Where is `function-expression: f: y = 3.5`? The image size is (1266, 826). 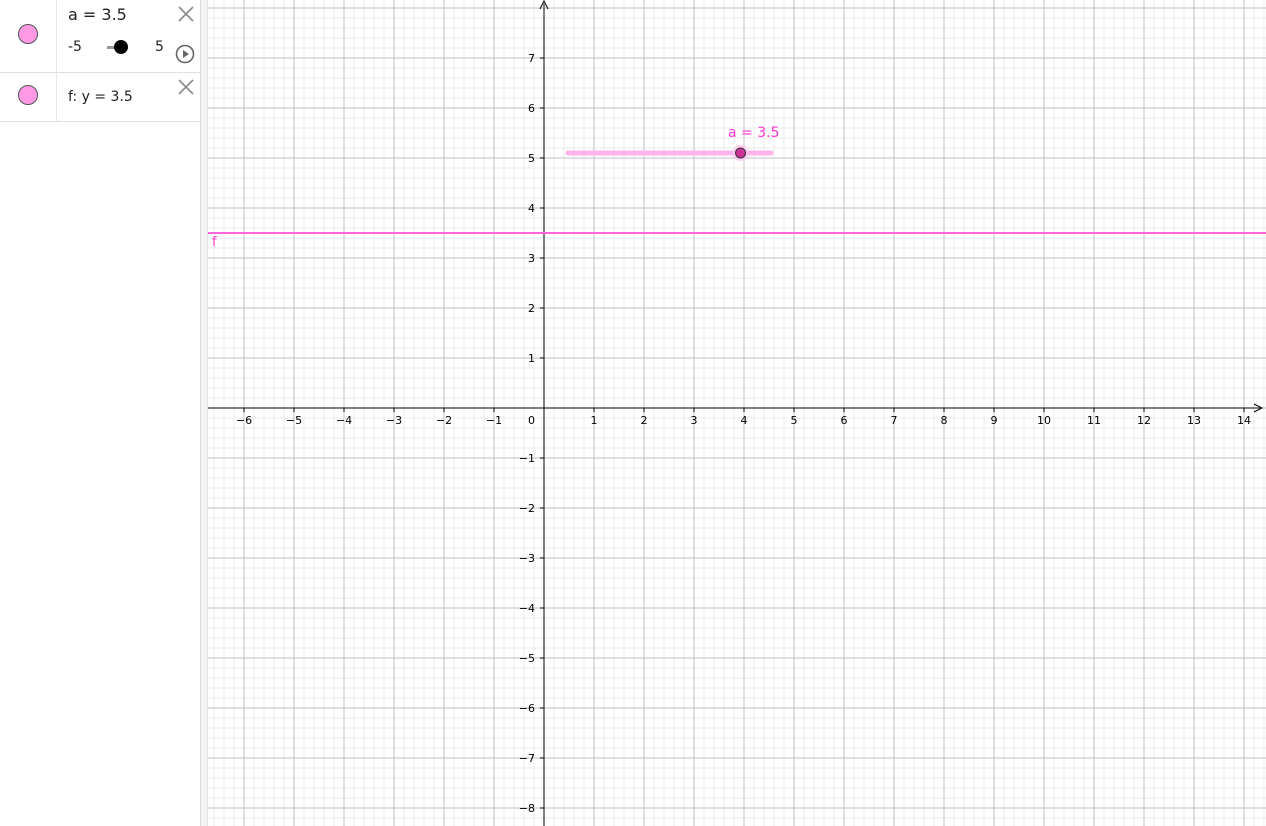
function-expression: f: y = 3.5 is located at coordinates (100, 97).